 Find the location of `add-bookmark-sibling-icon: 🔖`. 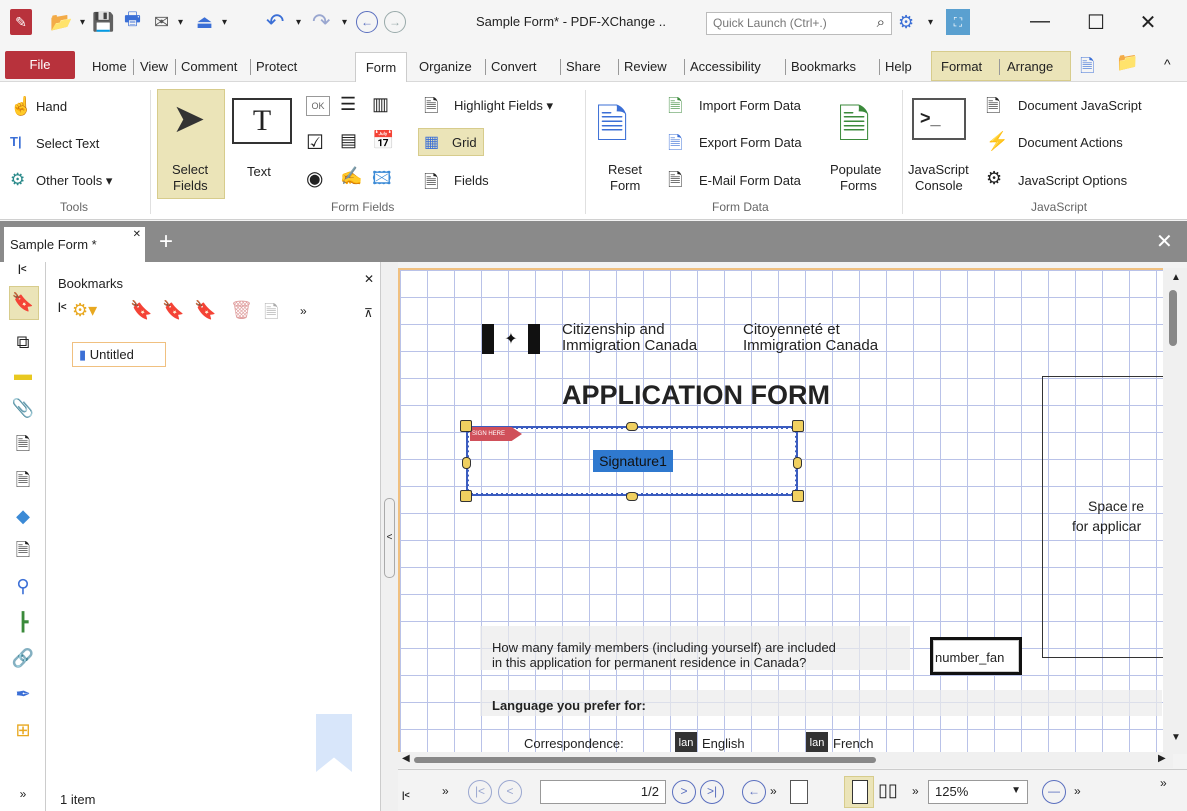

add-bookmark-sibling-icon: 🔖 is located at coordinates (173, 310).